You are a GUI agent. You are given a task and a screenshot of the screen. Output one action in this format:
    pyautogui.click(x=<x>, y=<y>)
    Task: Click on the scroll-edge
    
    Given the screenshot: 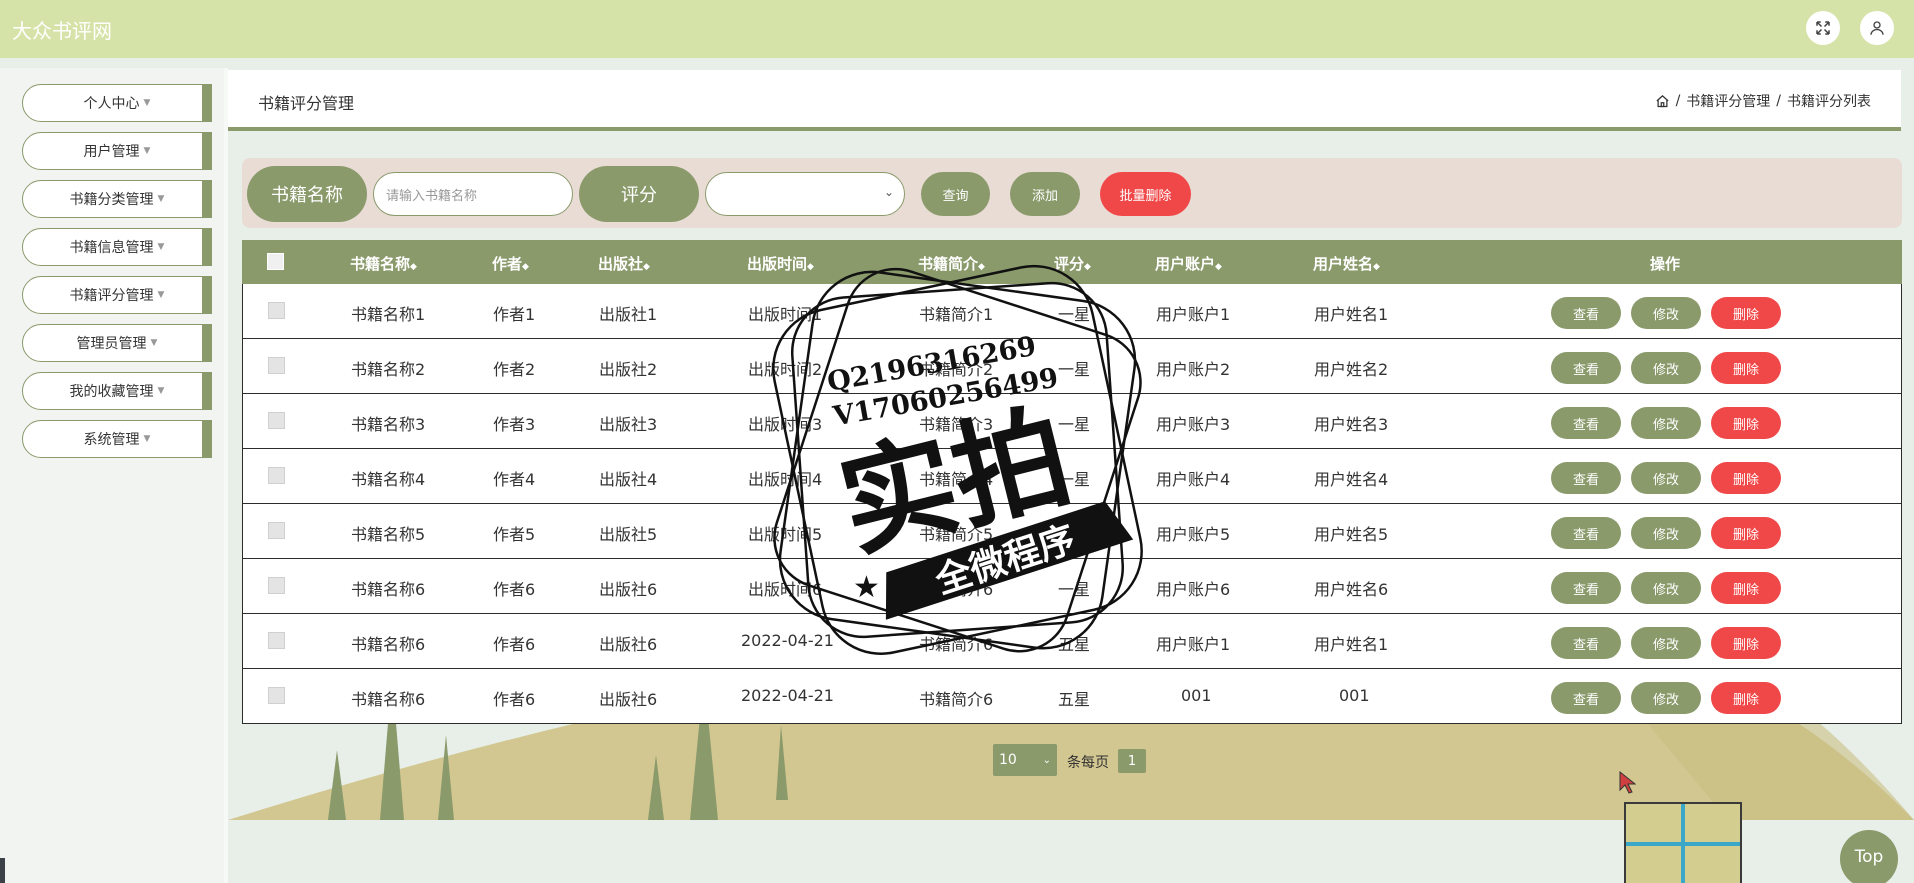 What is the action you would take?
    pyautogui.click(x=2, y=870)
    